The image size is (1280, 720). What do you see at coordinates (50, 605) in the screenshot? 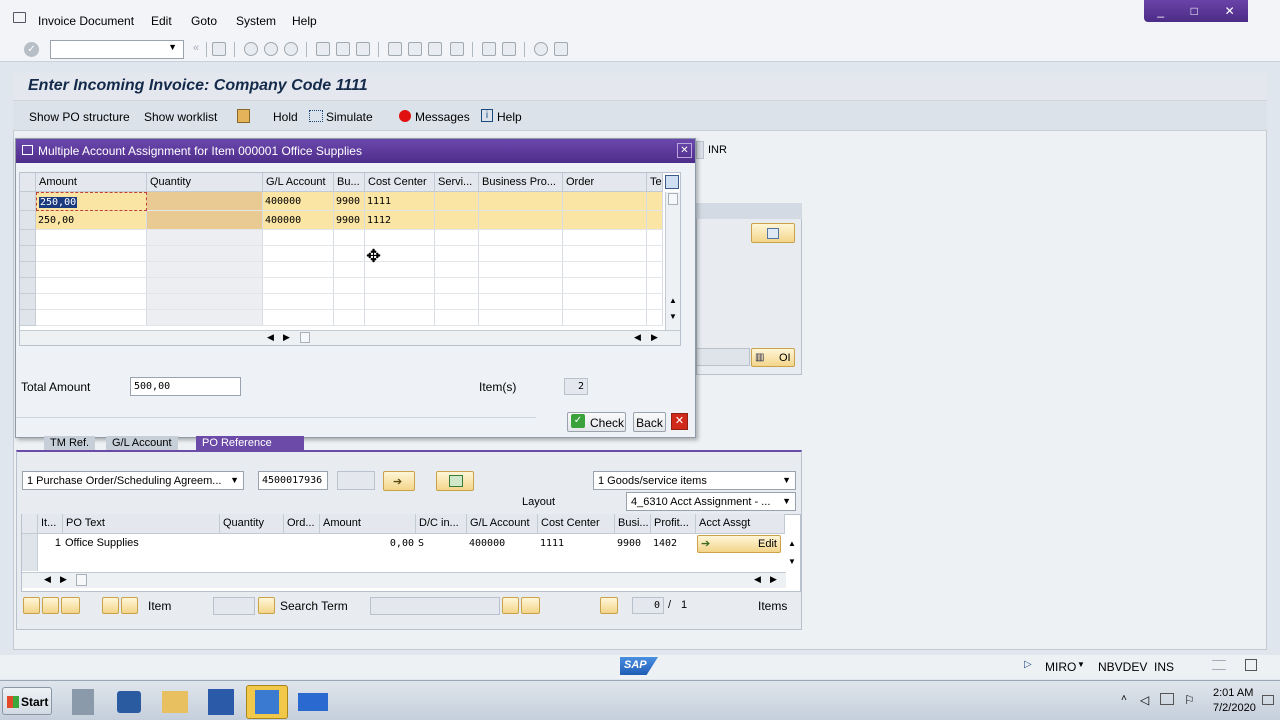
I see `deselect-all-icon` at bounding box center [50, 605].